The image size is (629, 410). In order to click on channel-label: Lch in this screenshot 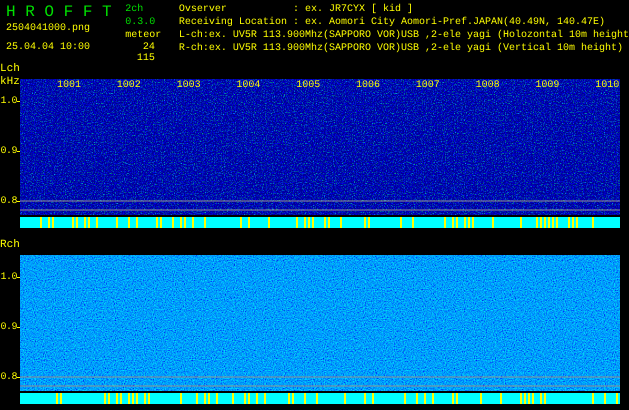, I will do `click(10, 69)`.